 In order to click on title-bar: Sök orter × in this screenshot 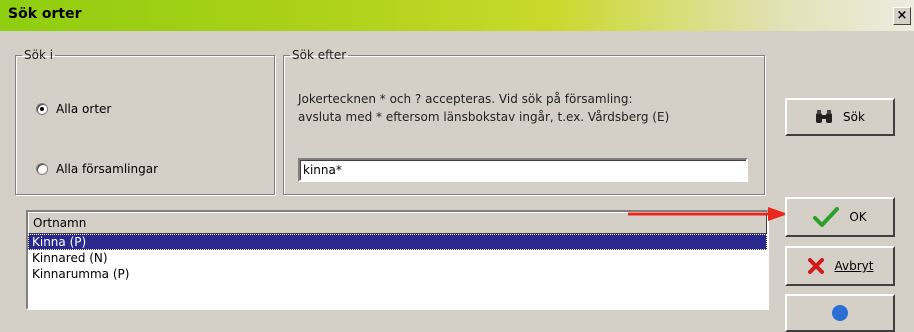, I will do `click(457, 15)`.